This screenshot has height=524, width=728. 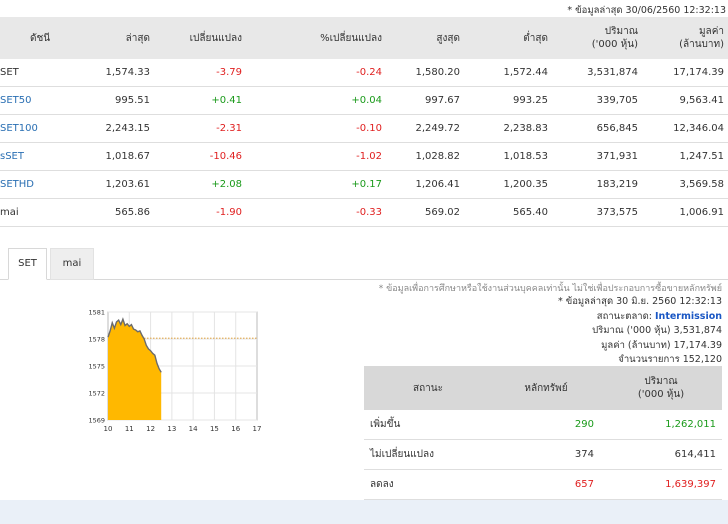 I want to click on index-high: 1,580.20, so click(x=425, y=73).